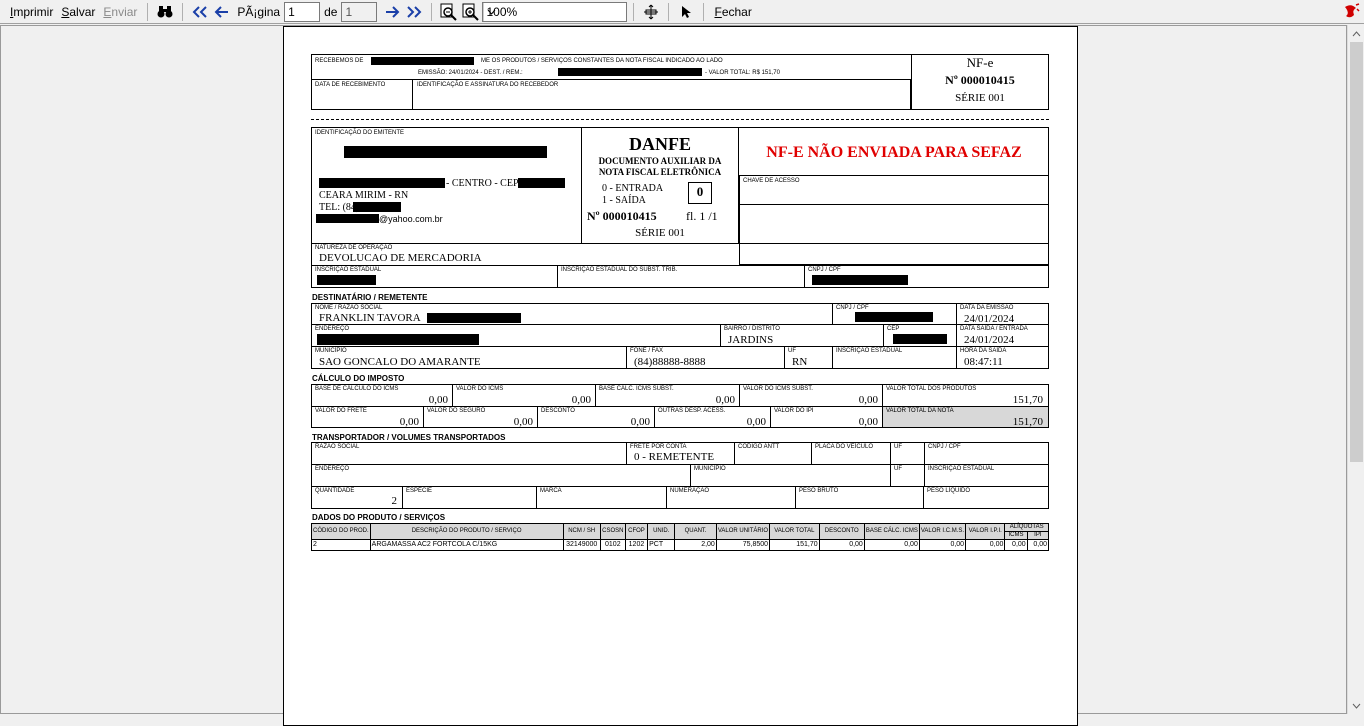  What do you see at coordinates (983, 351) in the screenshot?
I see `exit-time-label: HORA DA SAÍDA` at bounding box center [983, 351].